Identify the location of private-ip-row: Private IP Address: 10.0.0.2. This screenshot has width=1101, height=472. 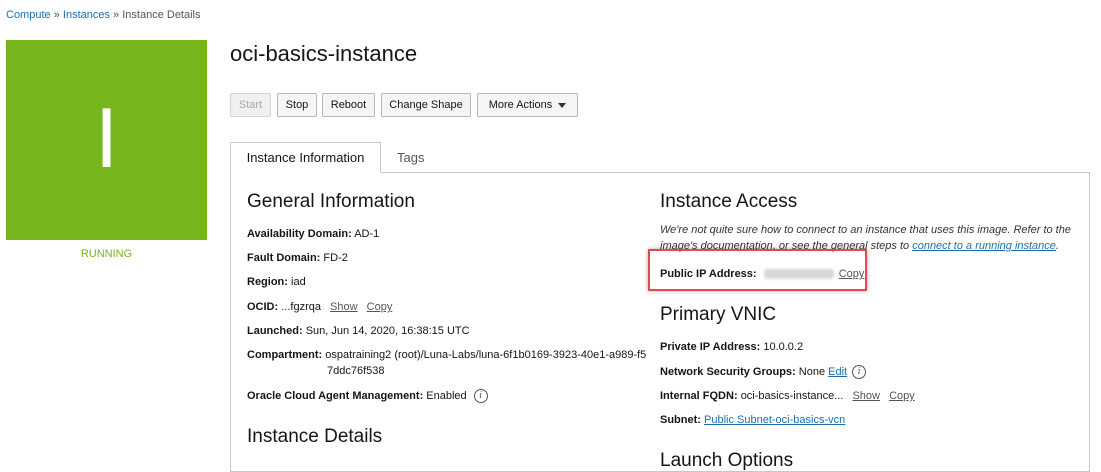
(731, 347).